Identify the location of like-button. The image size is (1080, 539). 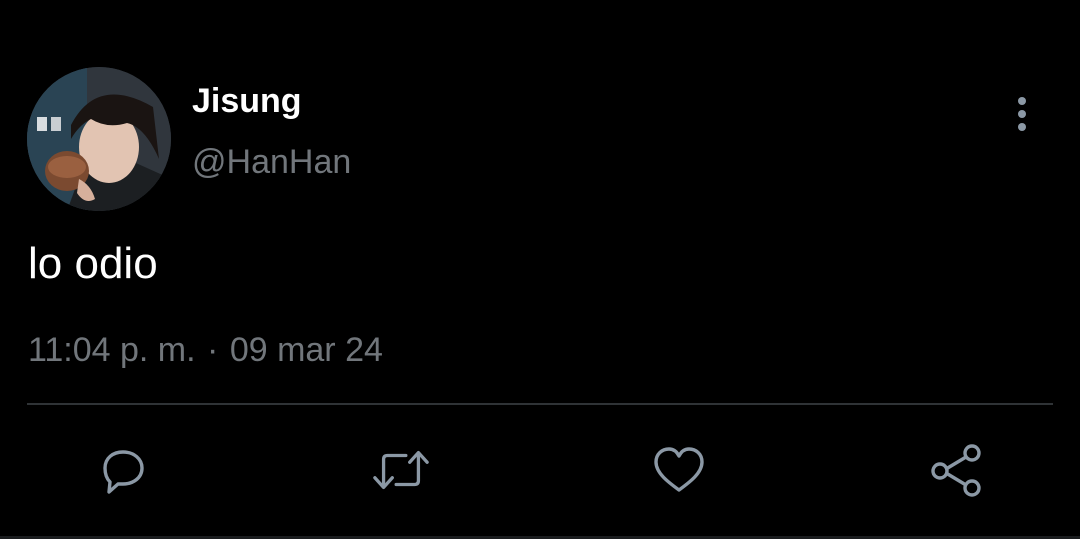
(679, 470).